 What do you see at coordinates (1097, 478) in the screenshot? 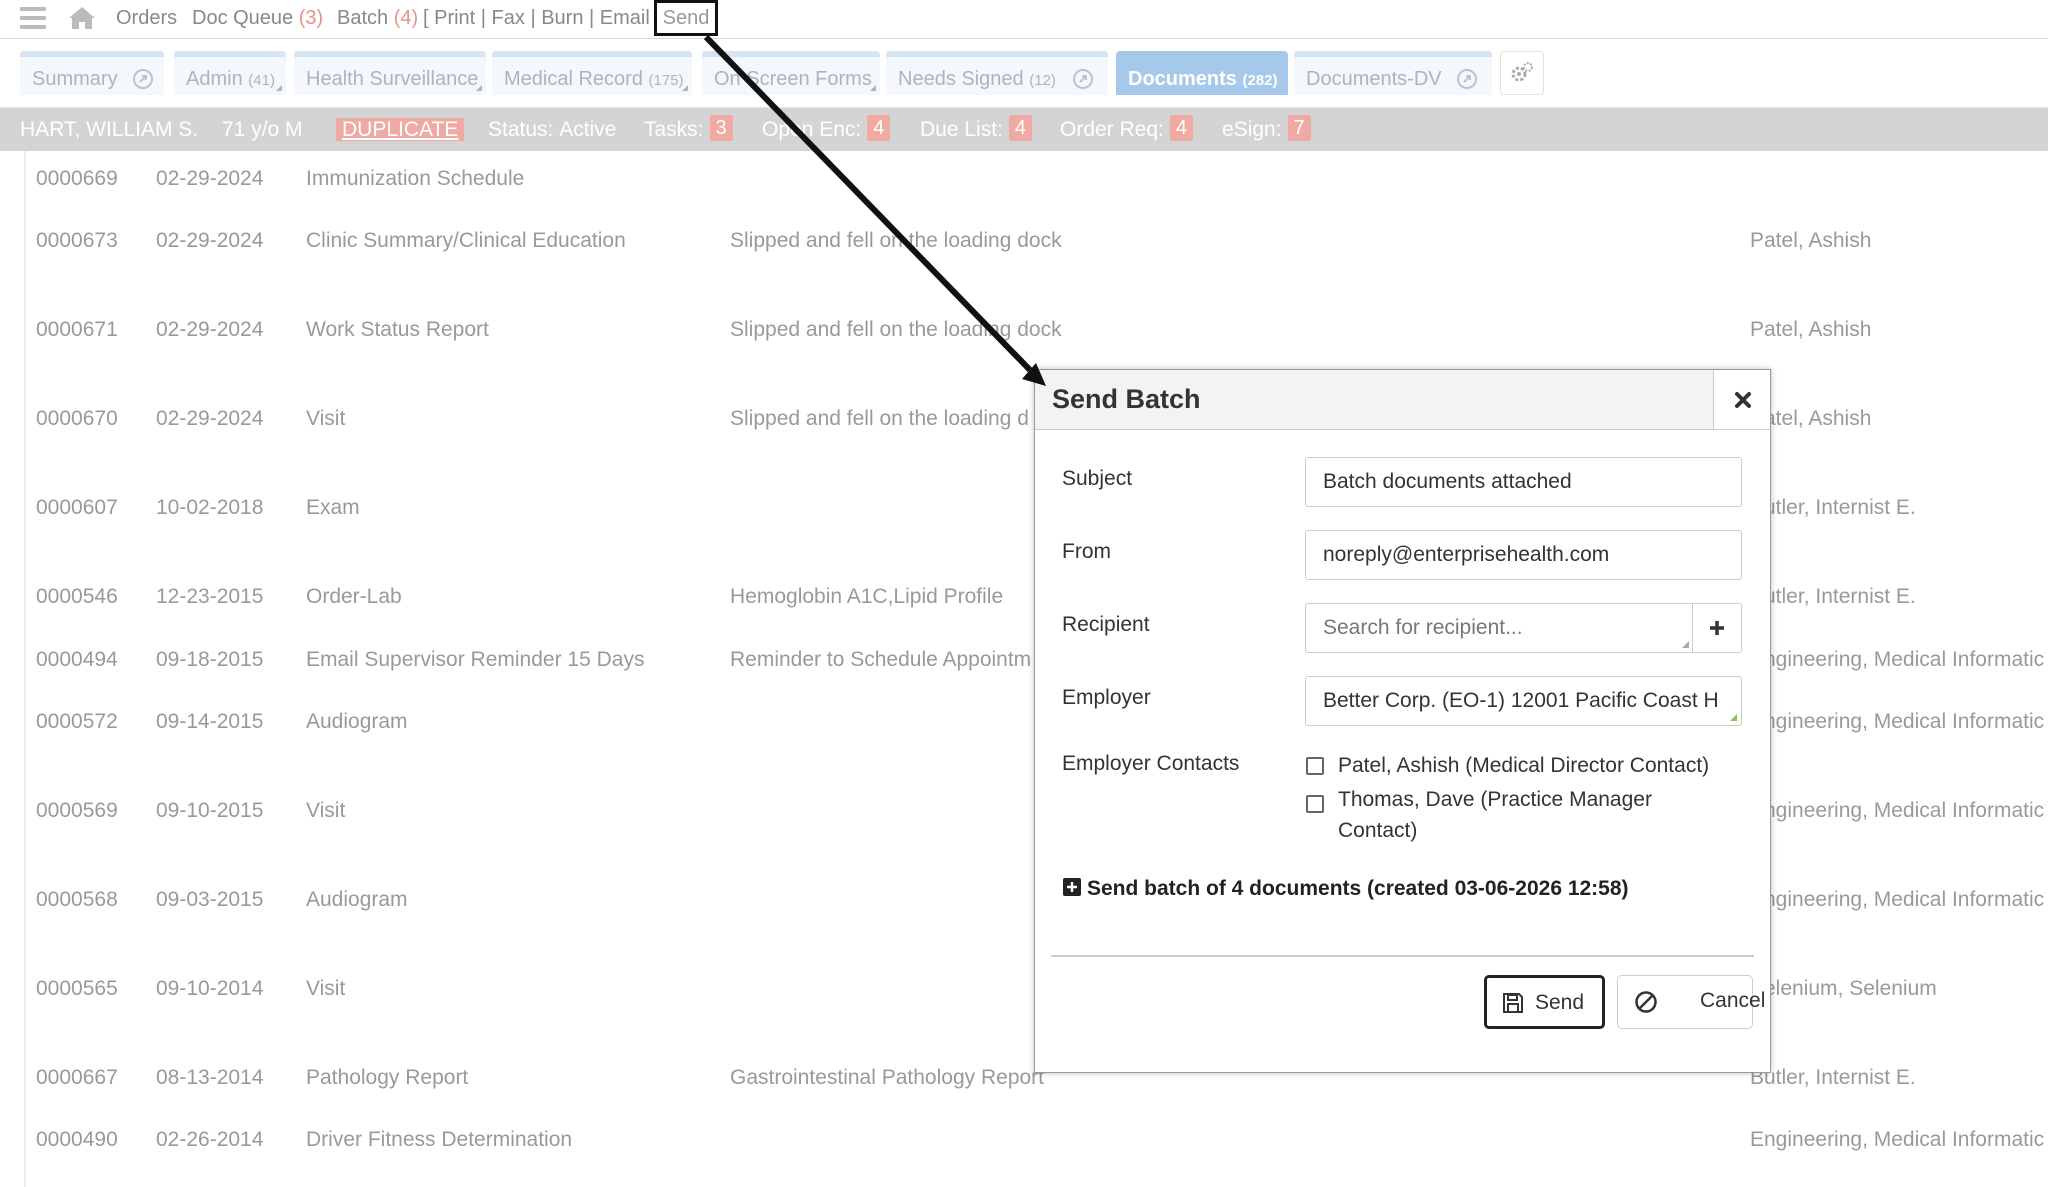
I see `subject-label: Subject` at bounding box center [1097, 478].